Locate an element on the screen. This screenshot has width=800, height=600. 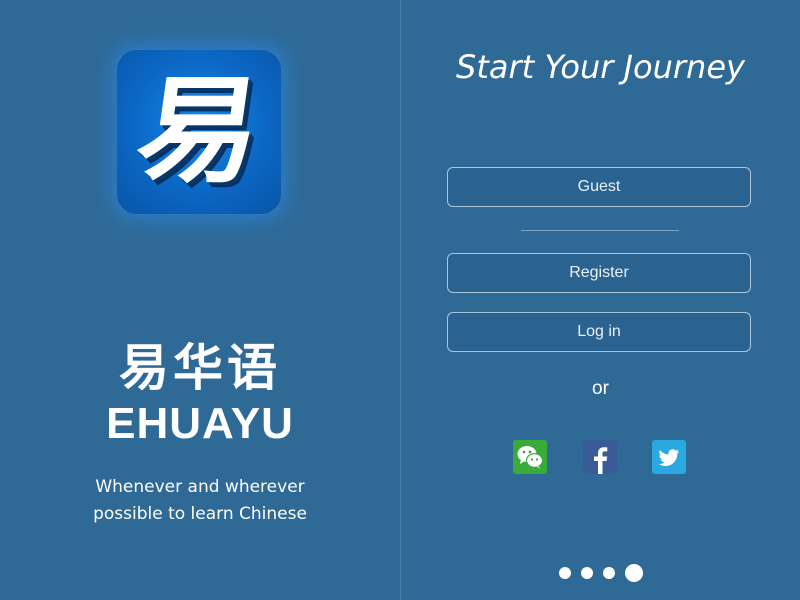
app-logo-icon: 易 is located at coordinates (199, 132).